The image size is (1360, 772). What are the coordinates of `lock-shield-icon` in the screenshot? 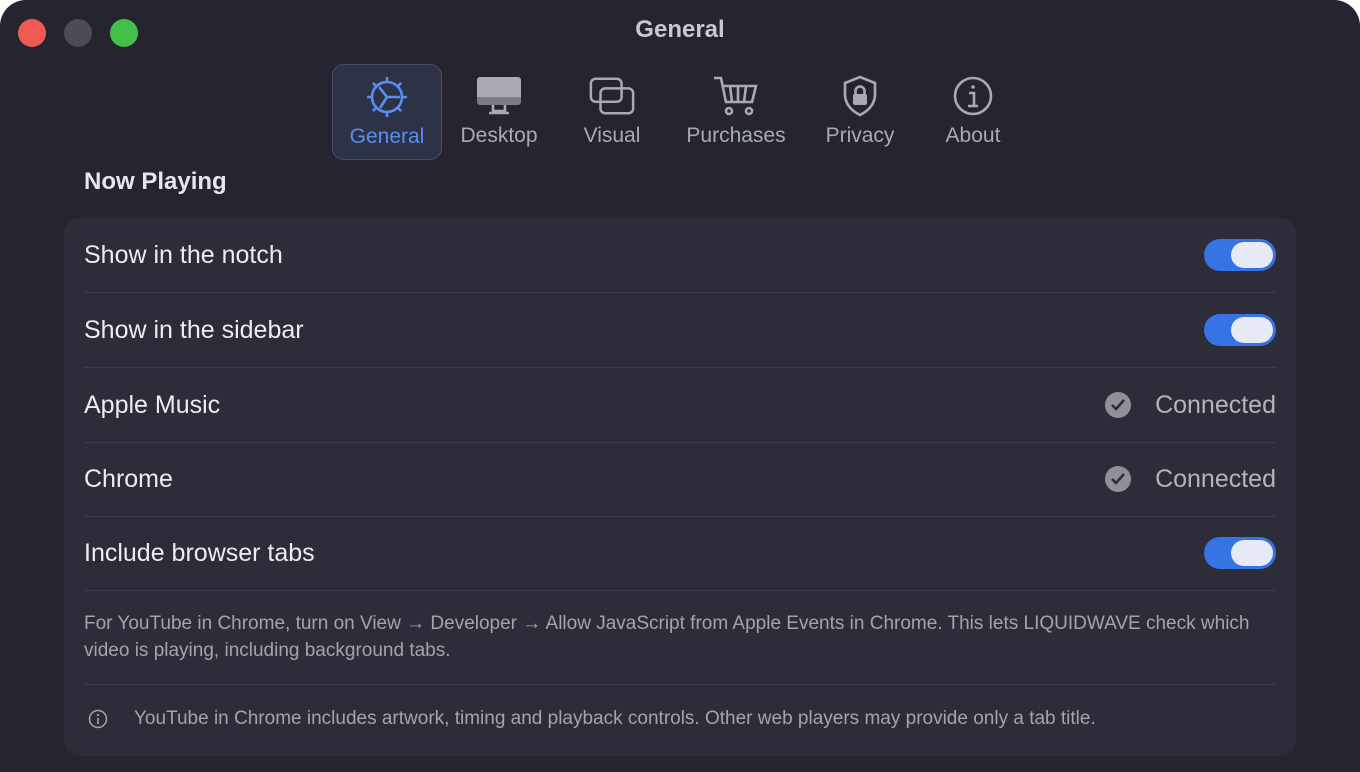 It's located at (860, 96).